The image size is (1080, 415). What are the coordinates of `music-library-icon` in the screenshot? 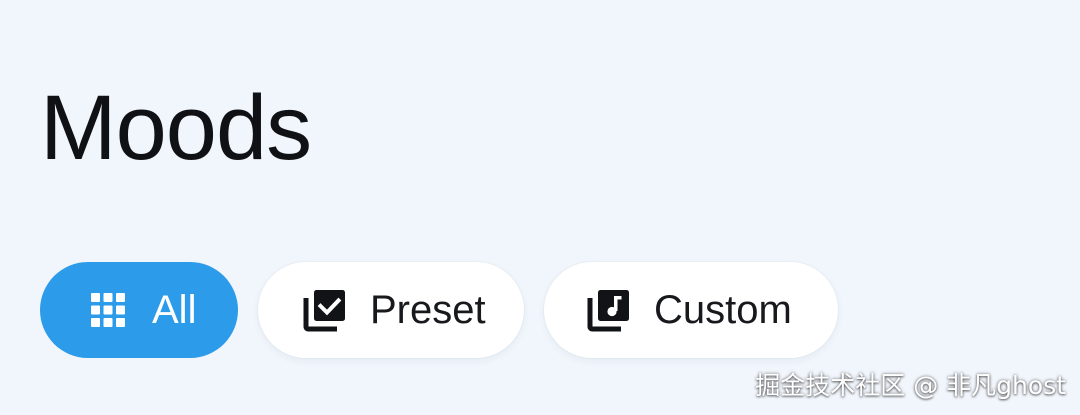 It's located at (609, 310).